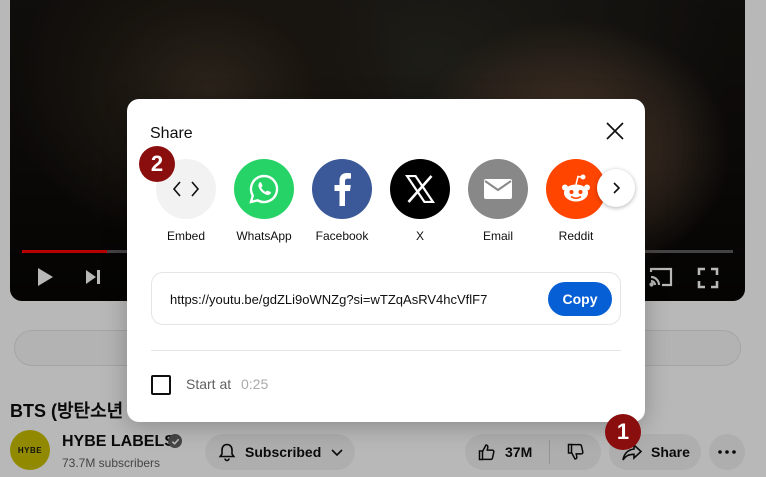 The width and height of the screenshot is (766, 477). Describe the element at coordinates (419, 236) in the screenshot. I see `share-target-label: X` at that location.